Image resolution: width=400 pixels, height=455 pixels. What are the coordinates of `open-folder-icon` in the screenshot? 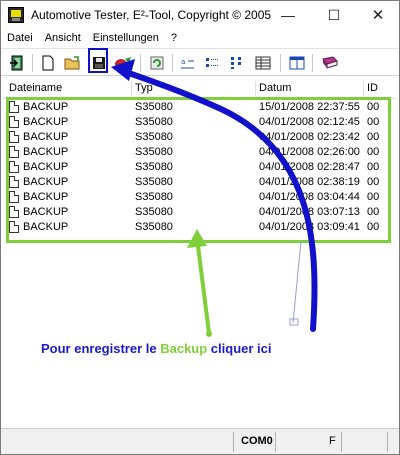 It's located at (73, 63).